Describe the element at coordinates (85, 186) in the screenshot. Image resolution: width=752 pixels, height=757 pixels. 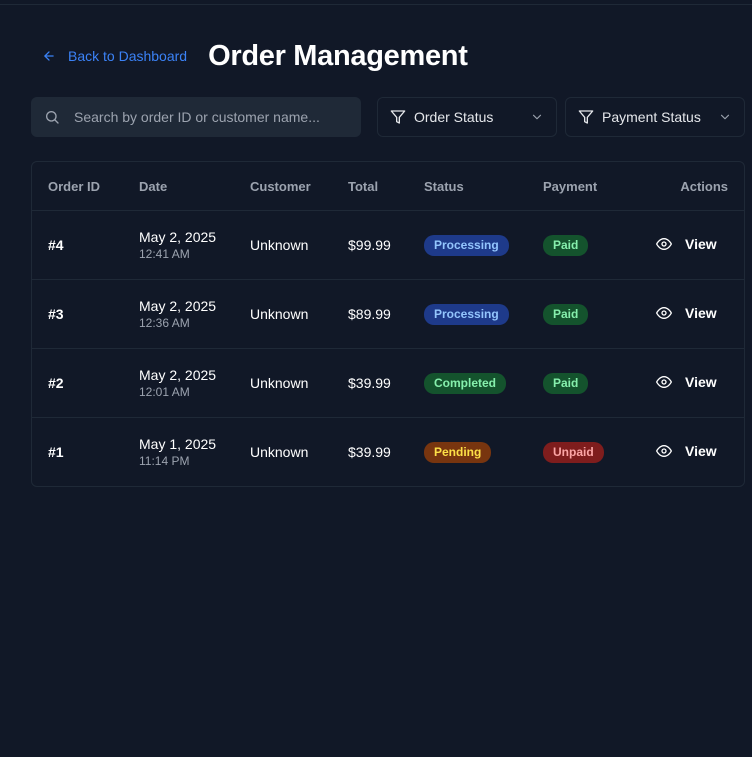
I see `column-header-order-id: Order ID` at that location.